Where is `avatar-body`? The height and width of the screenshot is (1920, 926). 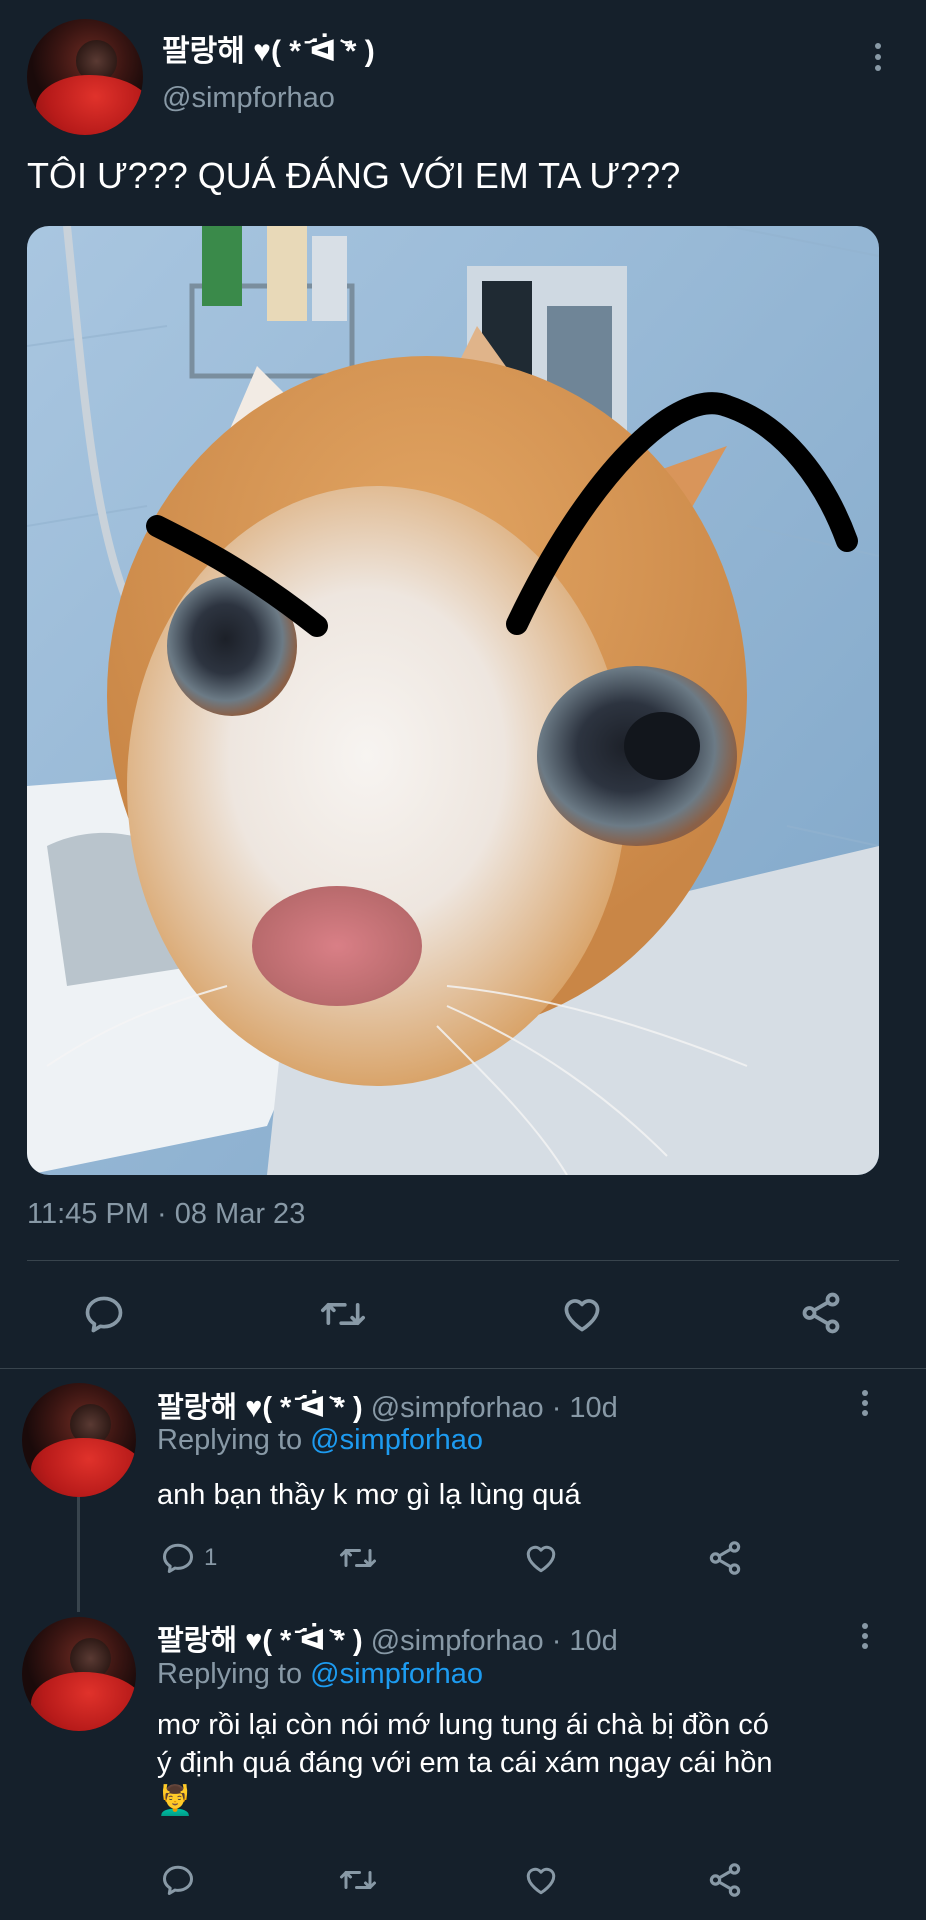 avatar-body is located at coordinates (89, 104).